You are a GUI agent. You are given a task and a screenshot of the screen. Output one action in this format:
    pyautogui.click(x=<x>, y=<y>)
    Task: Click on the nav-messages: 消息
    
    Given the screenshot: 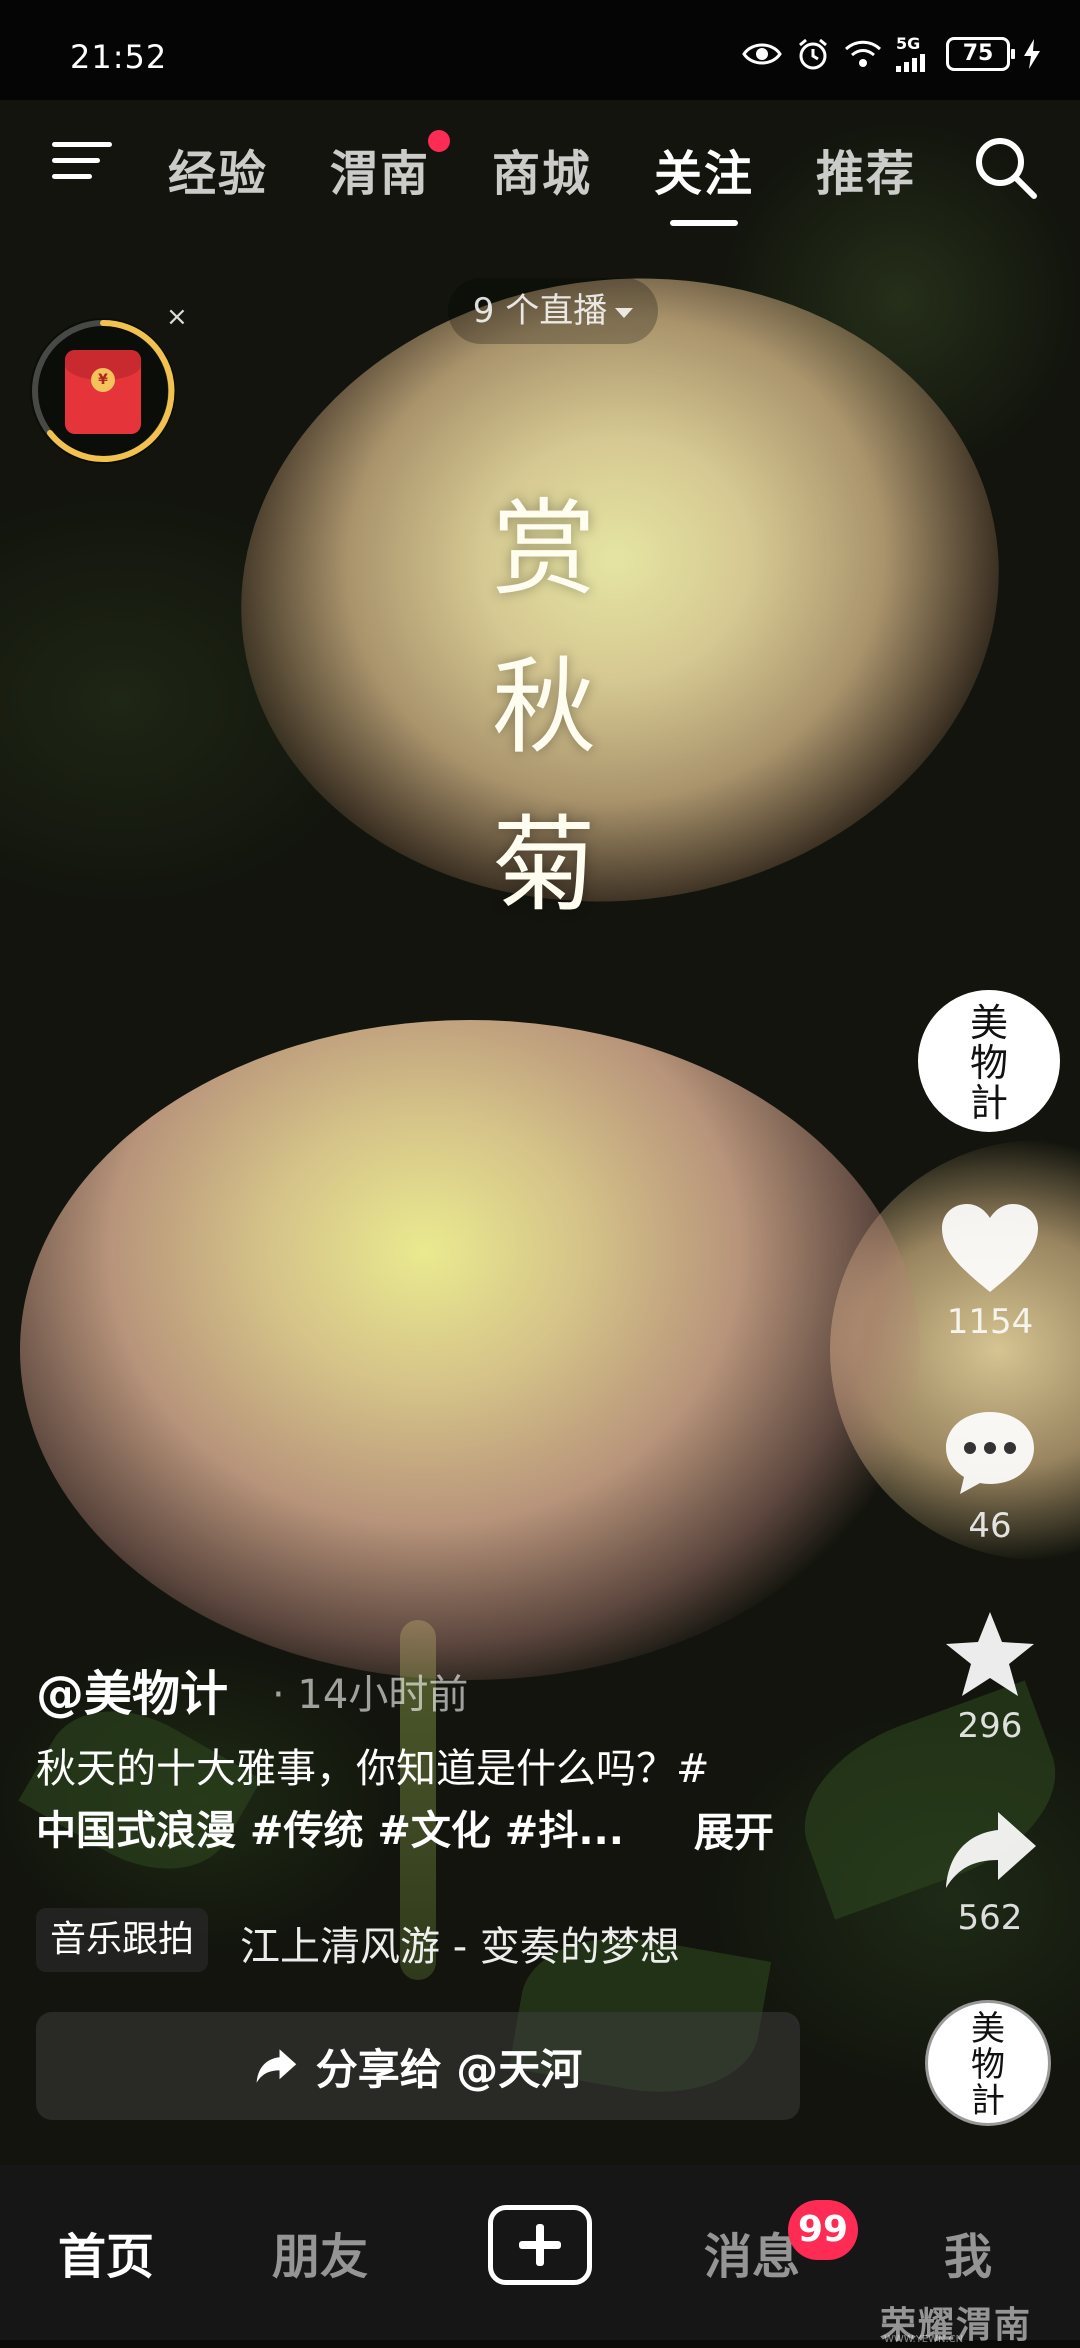 What is the action you would take?
    pyautogui.click(x=752, y=2252)
    